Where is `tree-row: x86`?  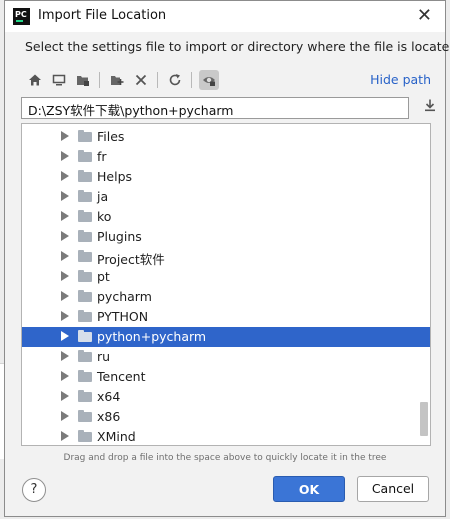
tree-row: x86 is located at coordinates (226, 417).